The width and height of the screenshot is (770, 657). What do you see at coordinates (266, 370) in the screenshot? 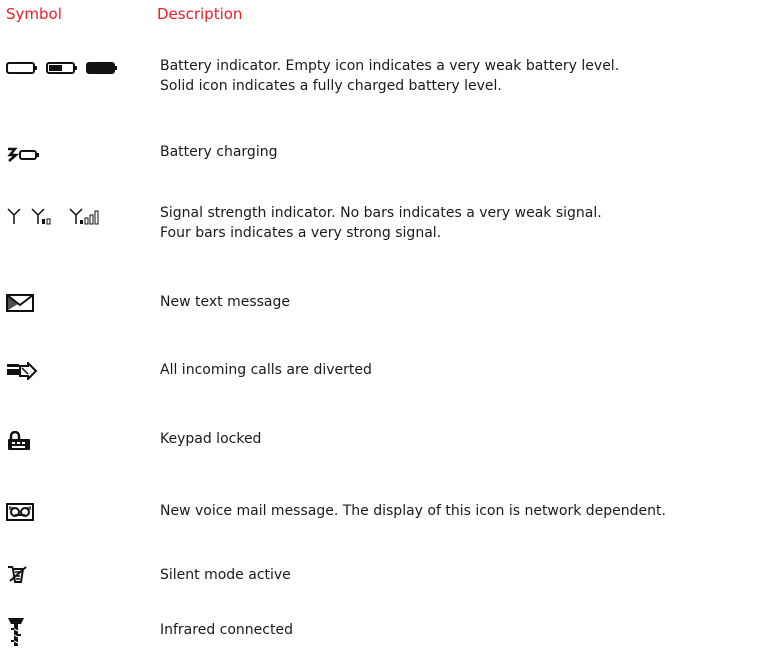
I see `description-line: All incoming calls are diverted` at bounding box center [266, 370].